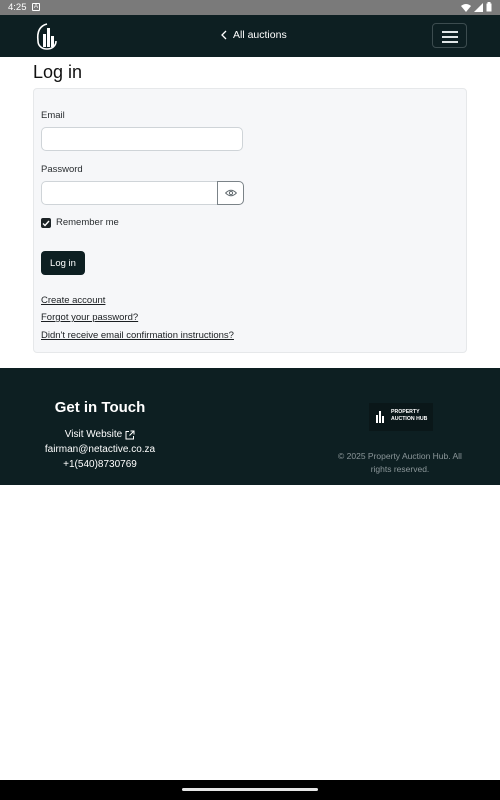 Image resolution: width=500 pixels, height=800 pixels. I want to click on cellular-icon, so click(478, 7).